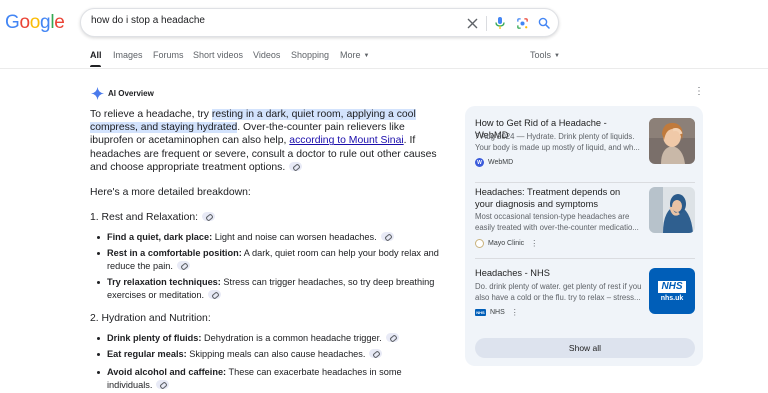 Image resolution: width=768 pixels, height=393 pixels. Describe the element at coordinates (310, 55) in the screenshot. I see `tab-shopping: Shopping` at that location.